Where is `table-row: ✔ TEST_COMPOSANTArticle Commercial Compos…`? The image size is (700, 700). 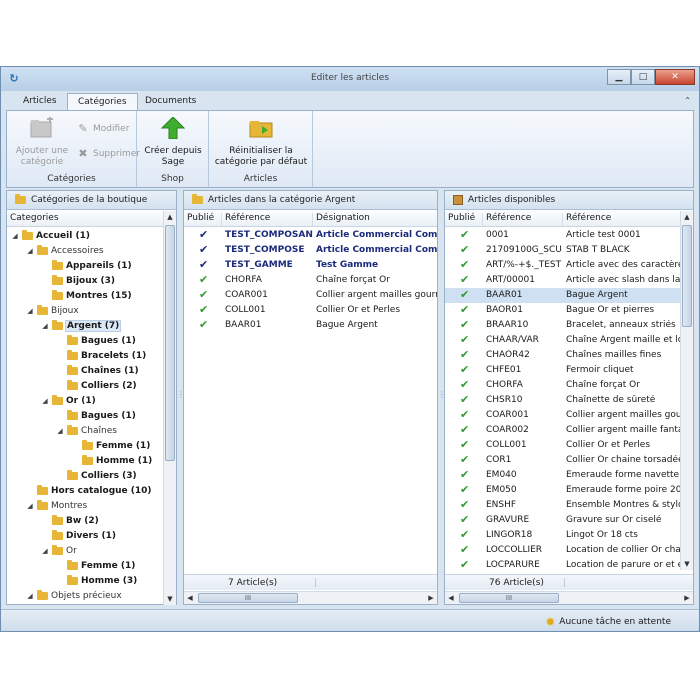 table-row: ✔ TEST_COMPOSANTArticle Commercial Compos… is located at coordinates (310, 235).